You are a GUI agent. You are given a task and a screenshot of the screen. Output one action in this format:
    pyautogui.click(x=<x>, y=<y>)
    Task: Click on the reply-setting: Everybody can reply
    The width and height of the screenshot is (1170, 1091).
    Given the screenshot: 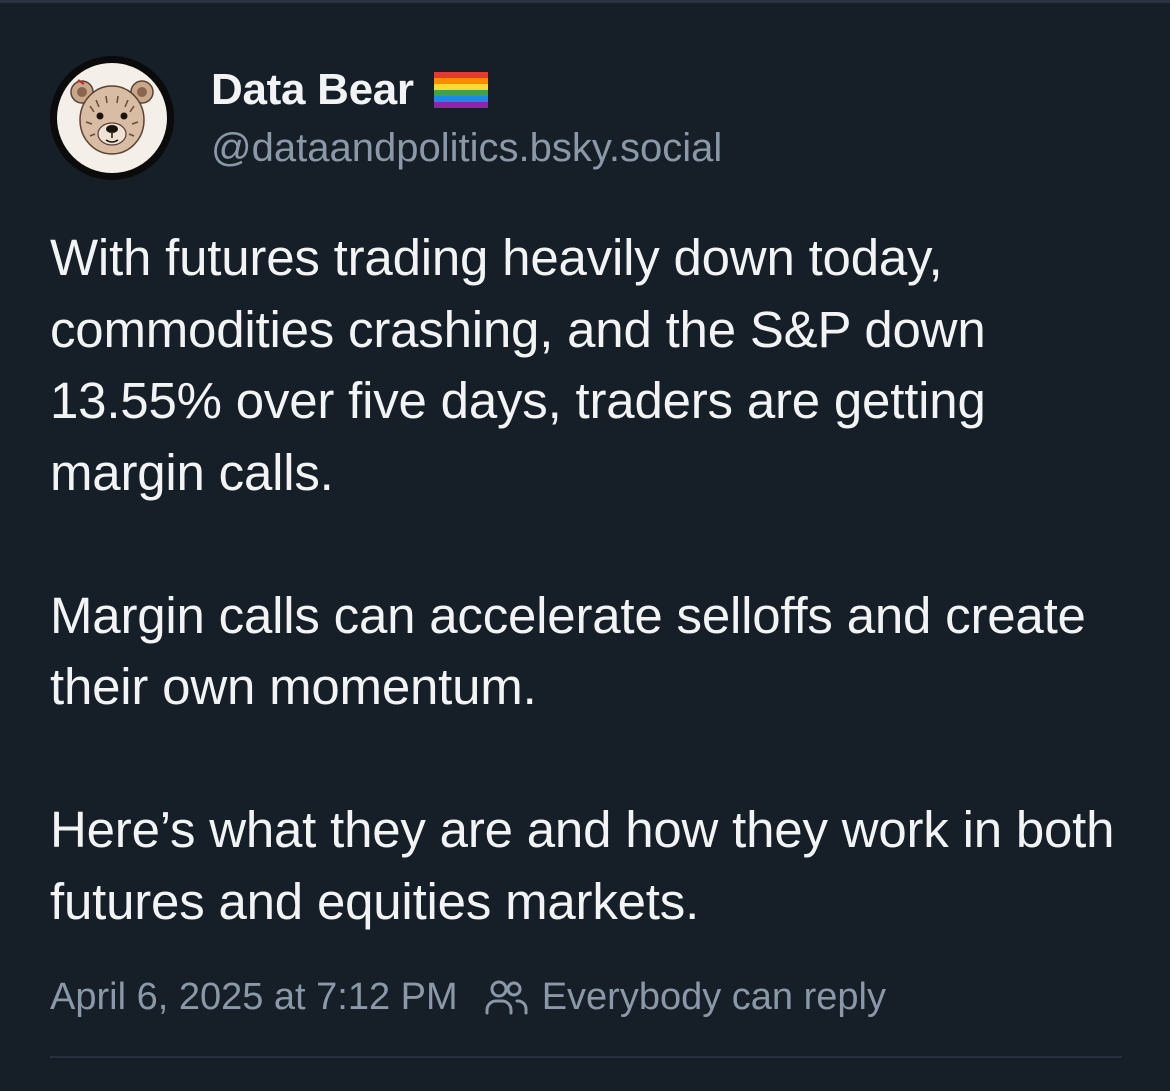 What is the action you would take?
    pyautogui.click(x=685, y=997)
    